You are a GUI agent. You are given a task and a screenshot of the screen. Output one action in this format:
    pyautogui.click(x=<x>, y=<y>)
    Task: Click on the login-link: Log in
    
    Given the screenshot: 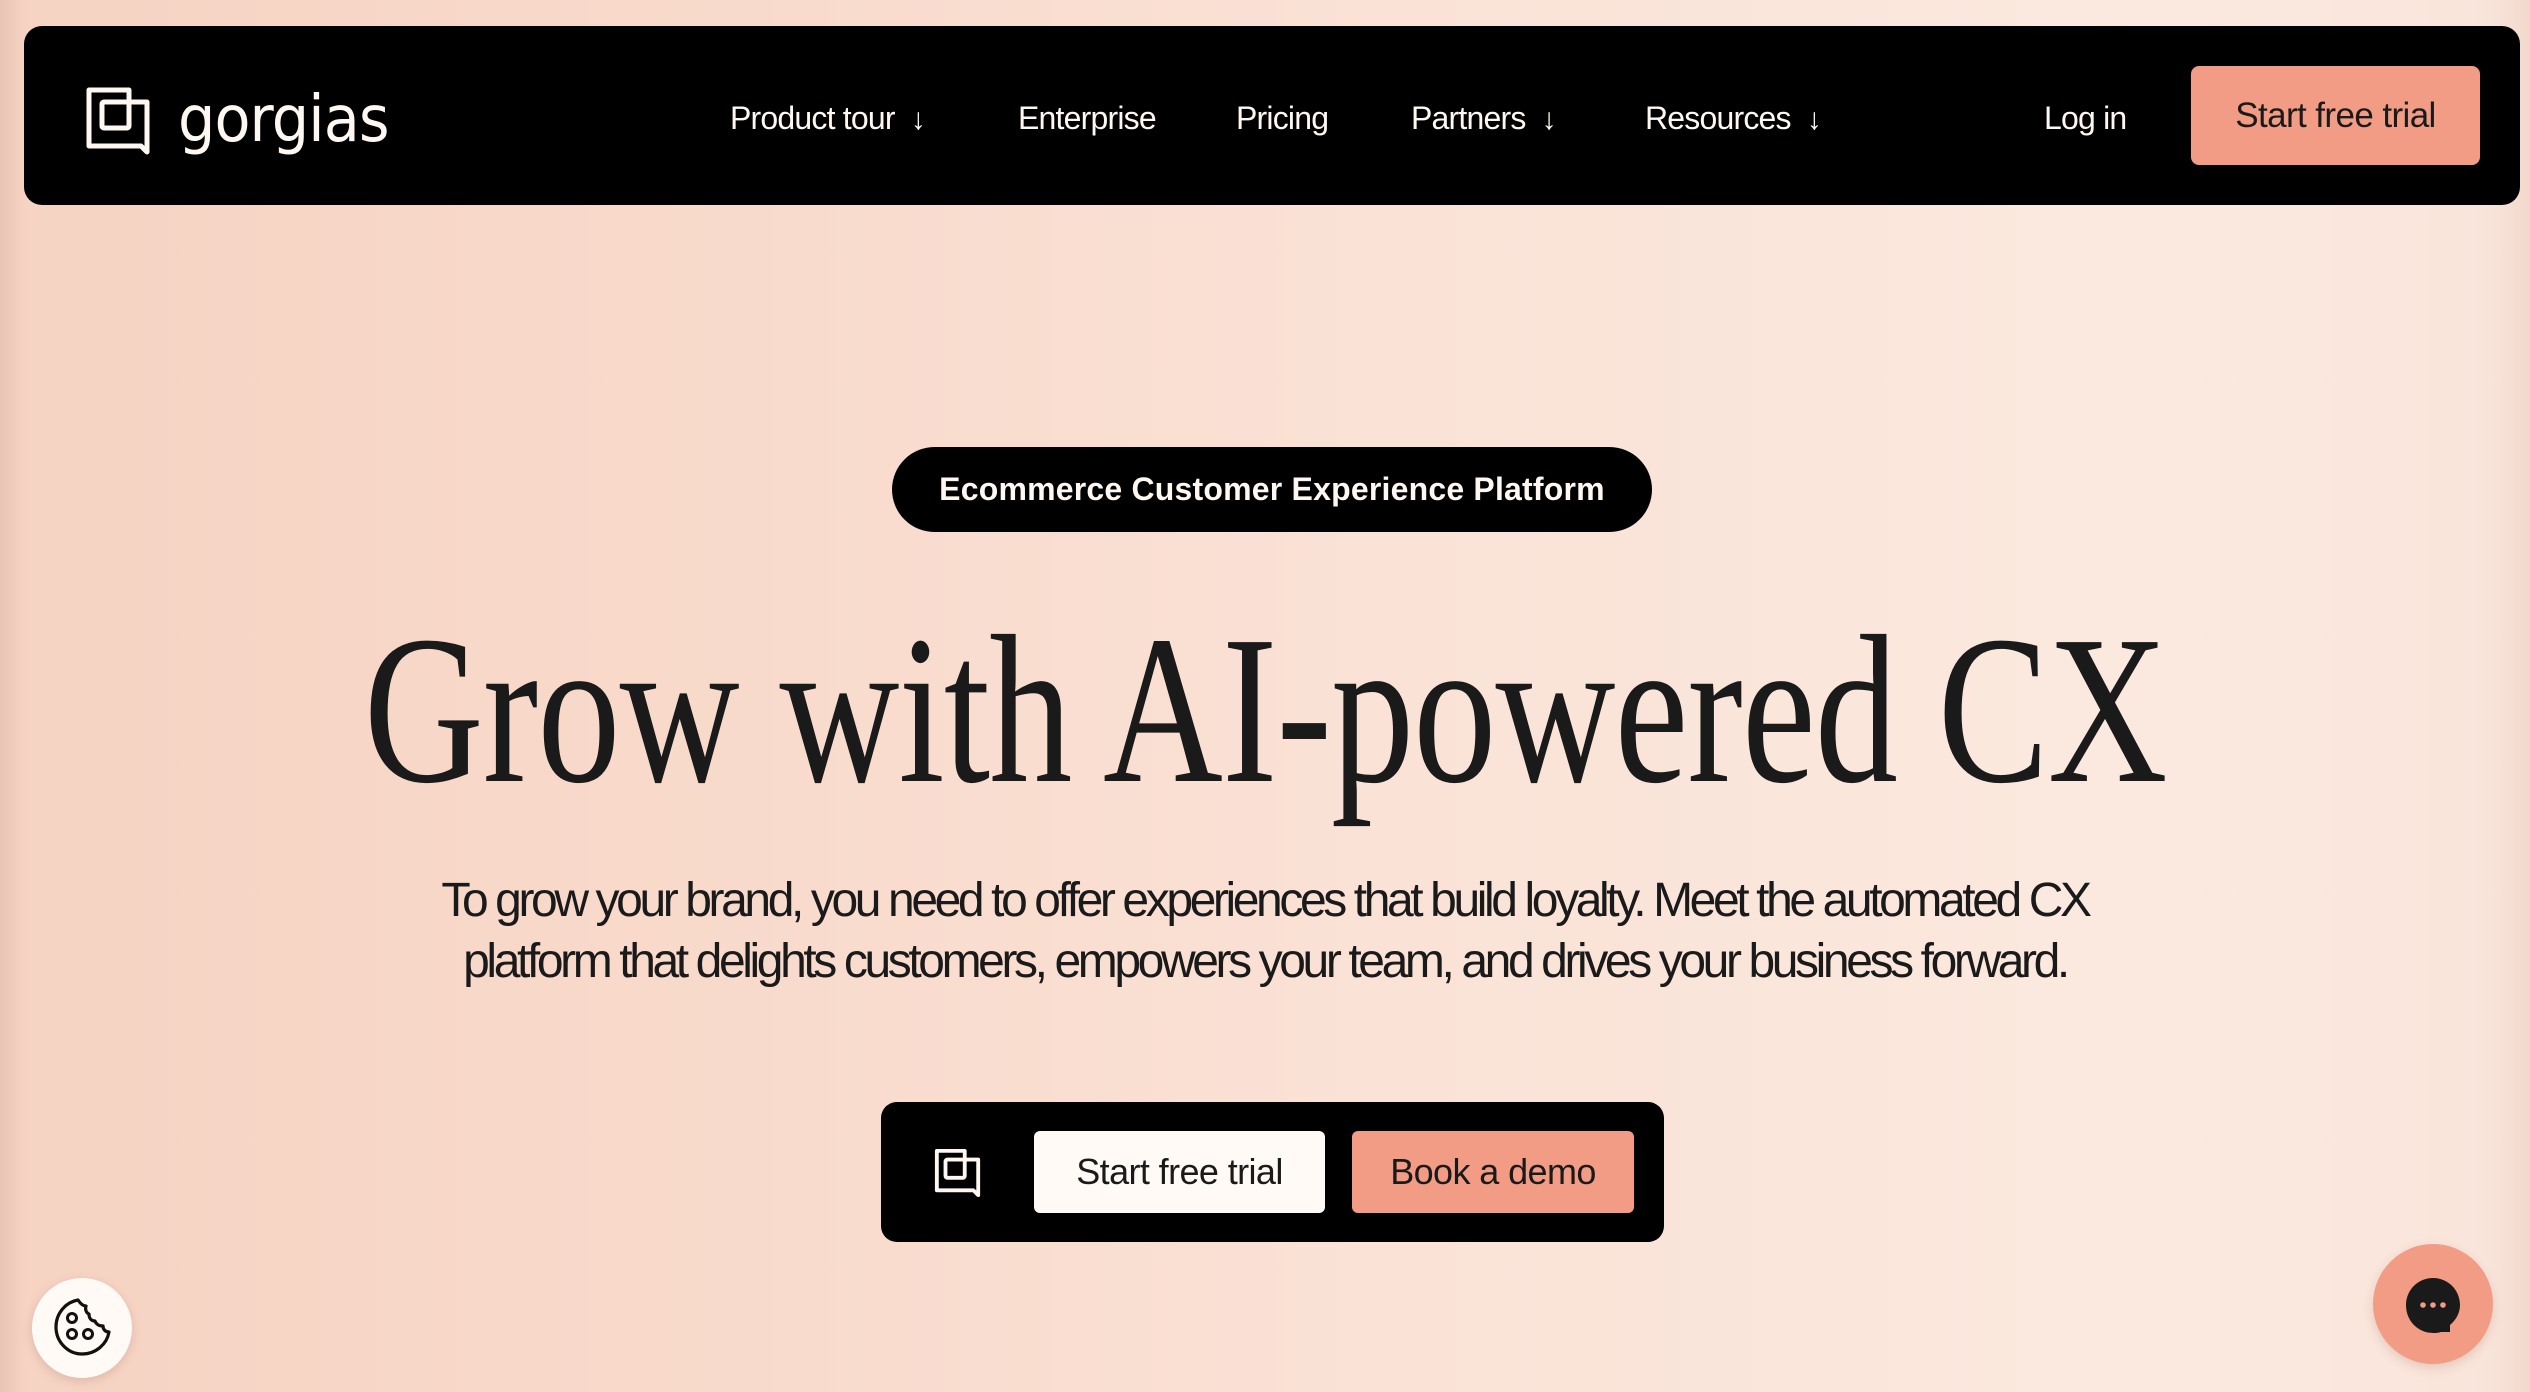 What is the action you would take?
    pyautogui.click(x=2085, y=118)
    